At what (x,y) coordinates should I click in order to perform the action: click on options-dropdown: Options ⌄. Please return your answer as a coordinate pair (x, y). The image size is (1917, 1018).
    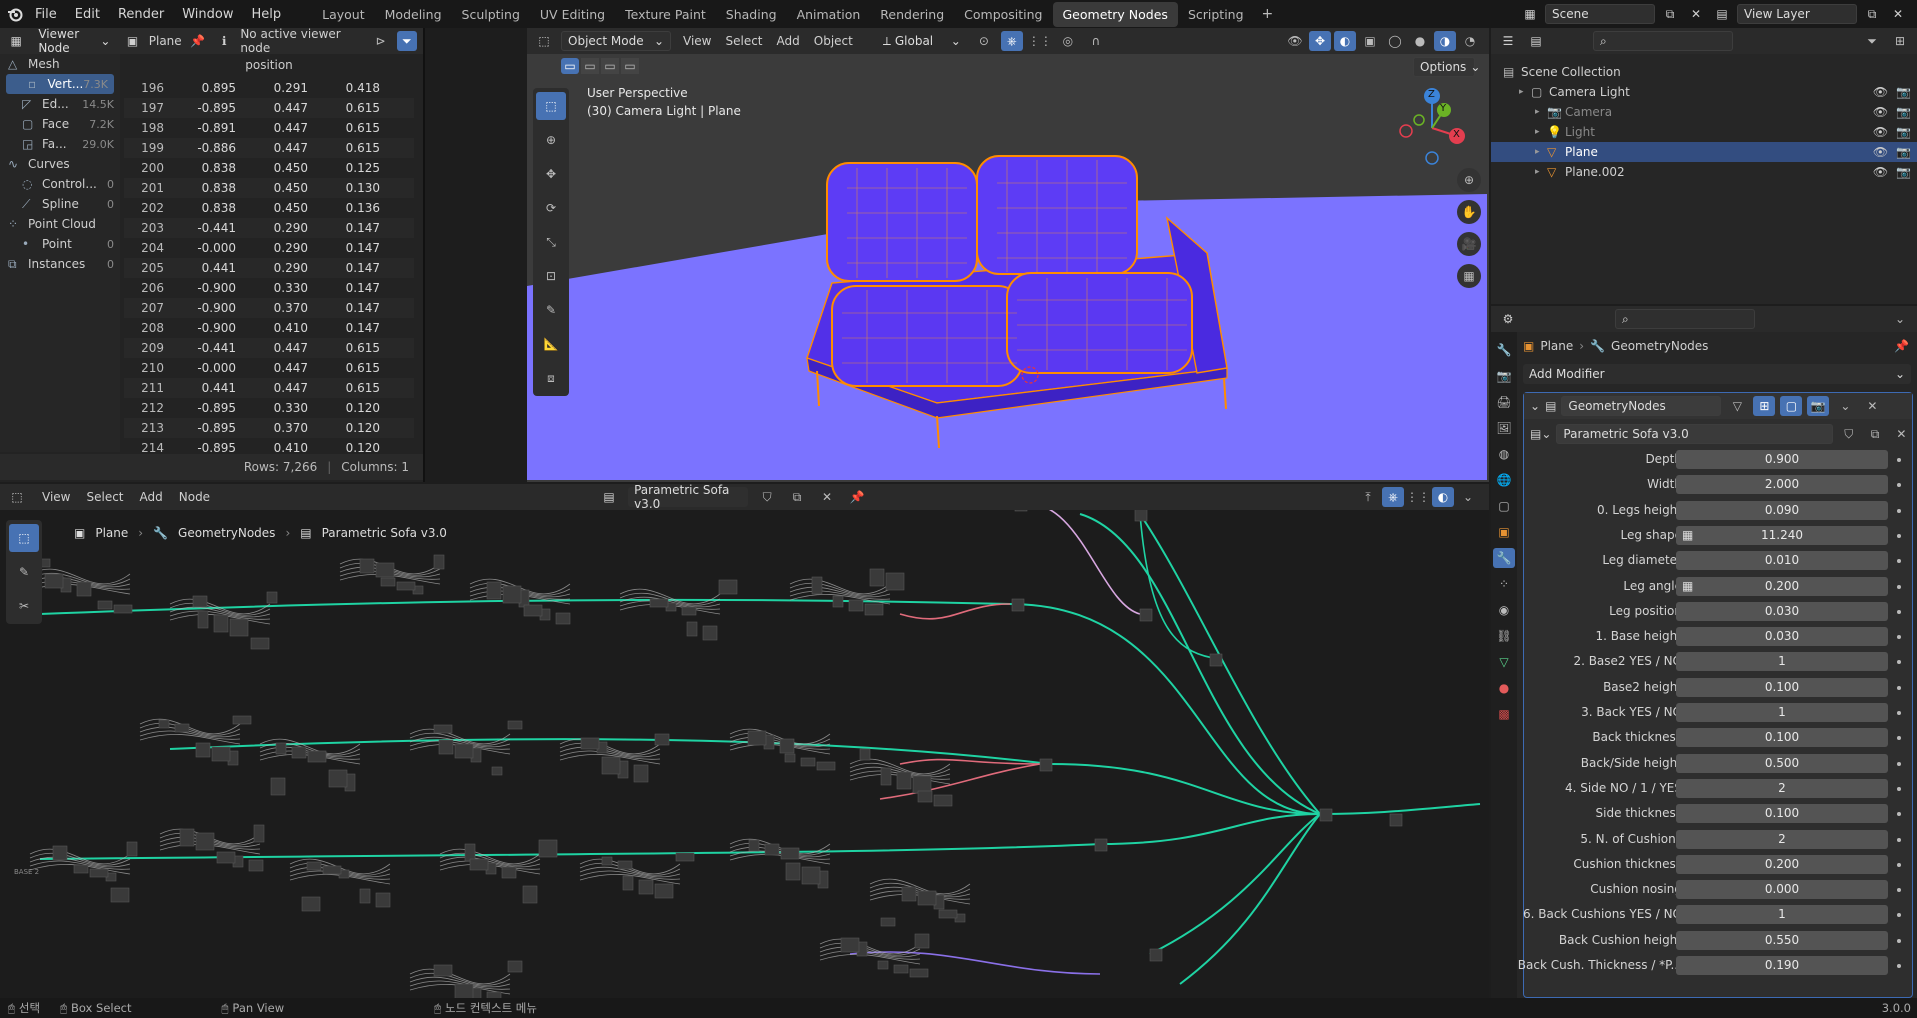
    Looking at the image, I should click on (1446, 67).